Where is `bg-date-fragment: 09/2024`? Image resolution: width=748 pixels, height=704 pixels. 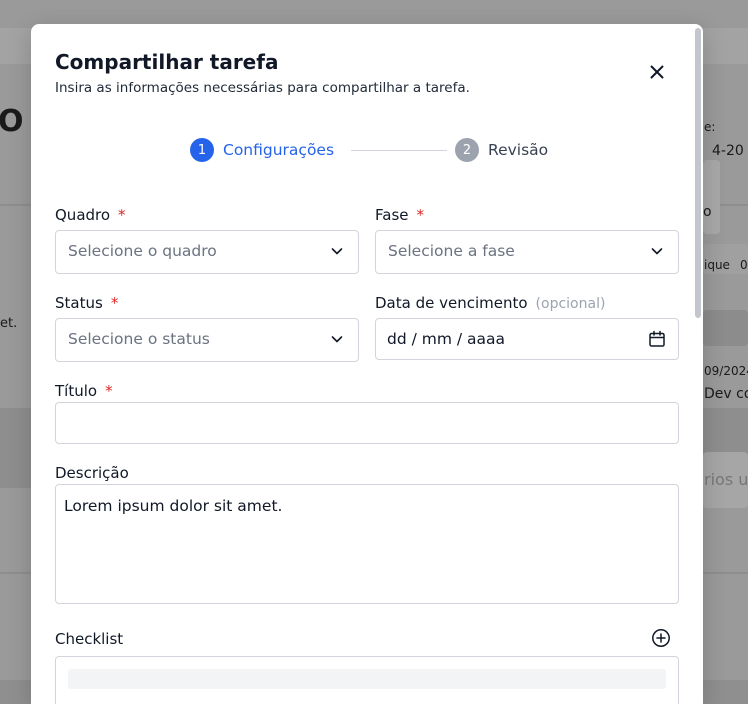
bg-date-fragment: 09/2024 is located at coordinates (726, 371).